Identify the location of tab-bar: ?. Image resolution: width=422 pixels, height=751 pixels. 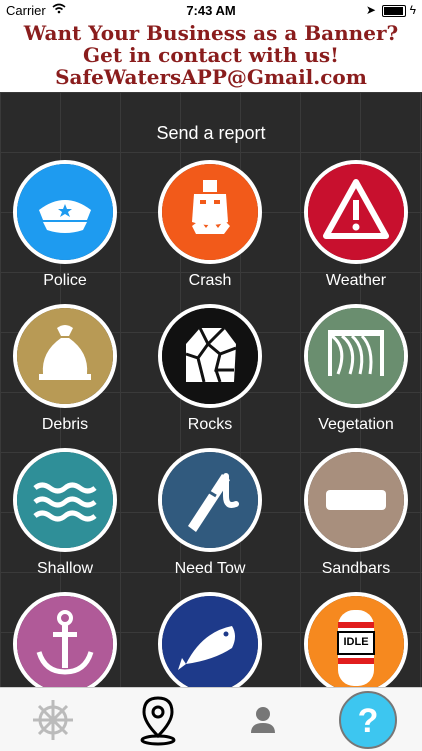
(211, 719).